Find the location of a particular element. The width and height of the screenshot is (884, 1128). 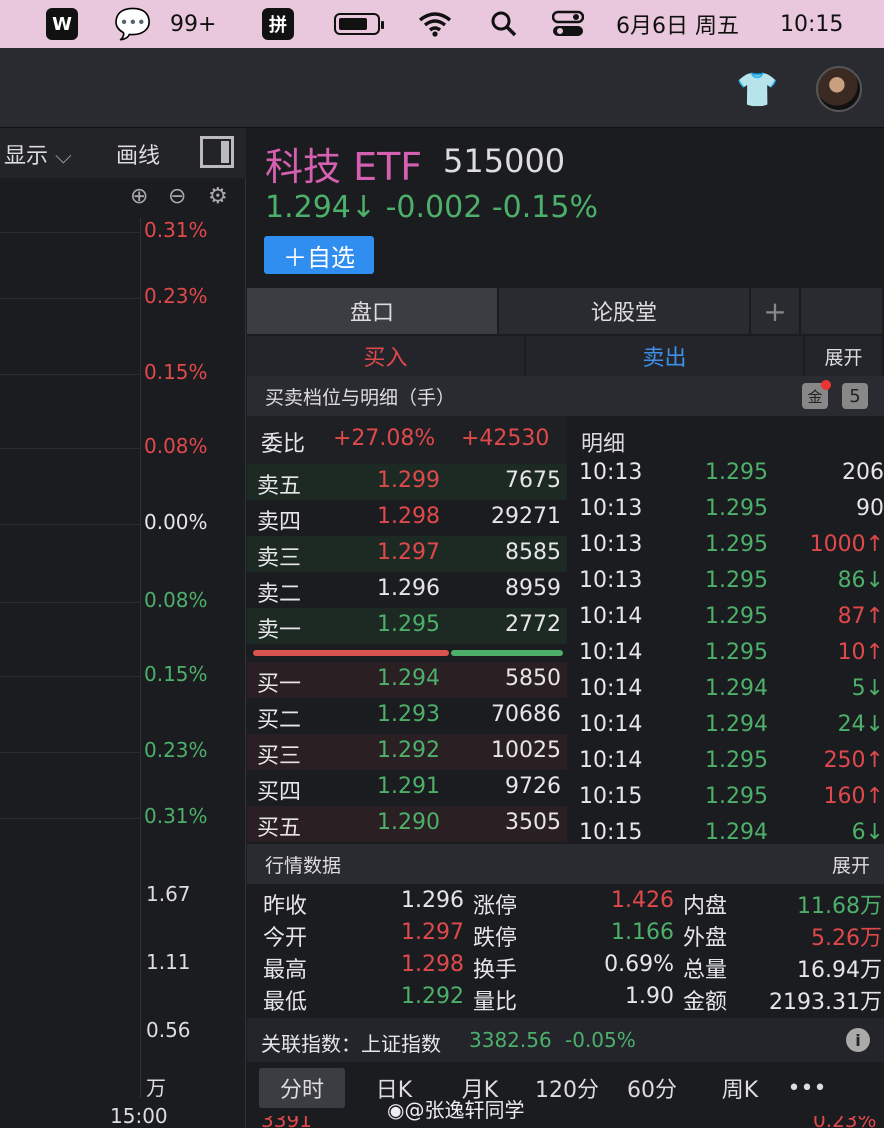

wifi-icon is located at coordinates (435, 24).